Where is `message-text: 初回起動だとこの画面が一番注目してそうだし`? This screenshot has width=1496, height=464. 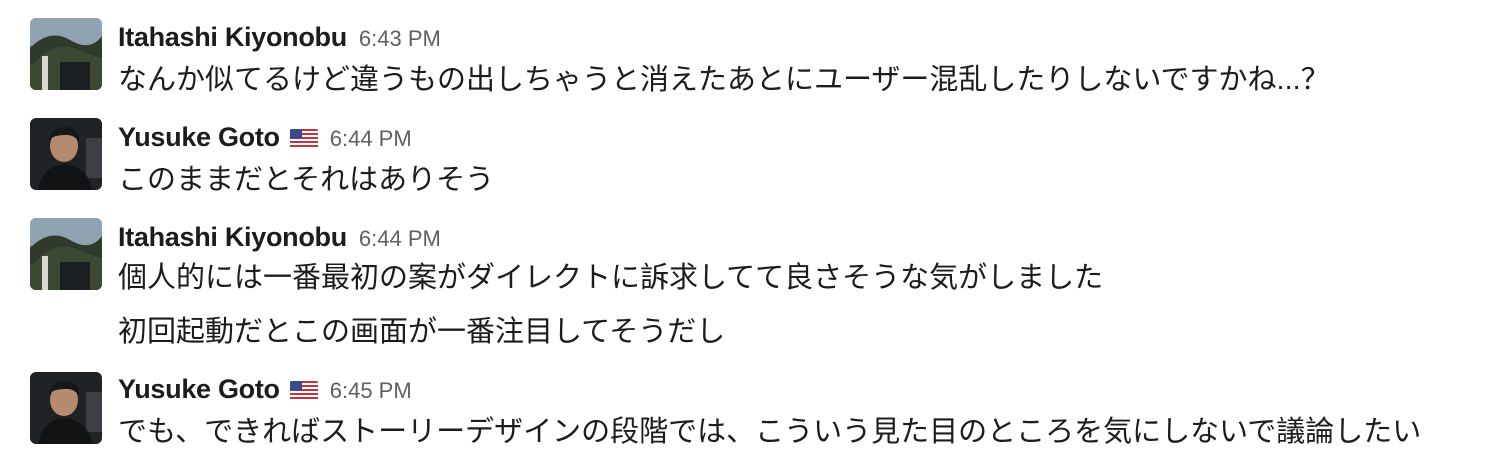 message-text: 初回起動だとこの画面が一番注目してそうだし is located at coordinates (422, 332).